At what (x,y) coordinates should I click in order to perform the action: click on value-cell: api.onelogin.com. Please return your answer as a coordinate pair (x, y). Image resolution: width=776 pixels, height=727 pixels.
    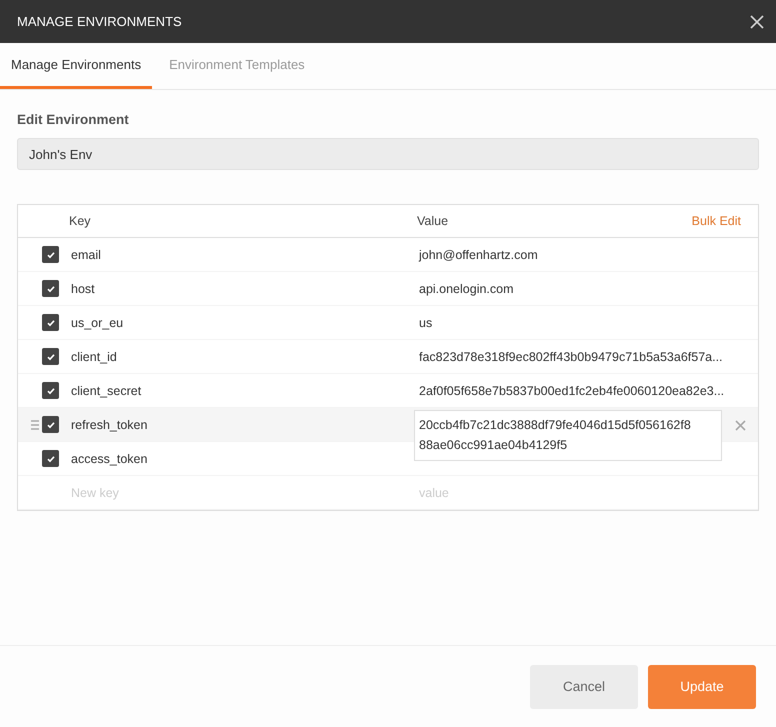
    Looking at the image, I should click on (462, 289).